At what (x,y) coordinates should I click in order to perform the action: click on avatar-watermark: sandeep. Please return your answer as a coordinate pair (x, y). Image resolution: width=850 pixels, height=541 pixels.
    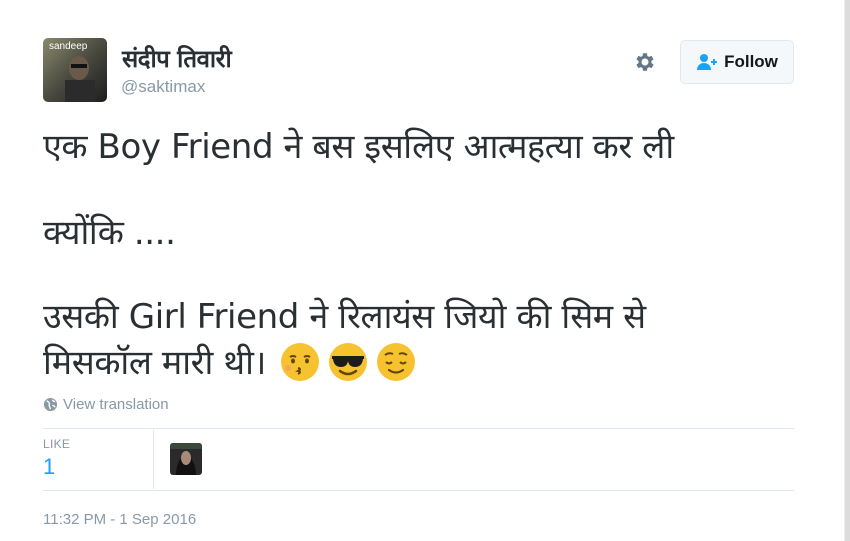
    Looking at the image, I should click on (68, 46).